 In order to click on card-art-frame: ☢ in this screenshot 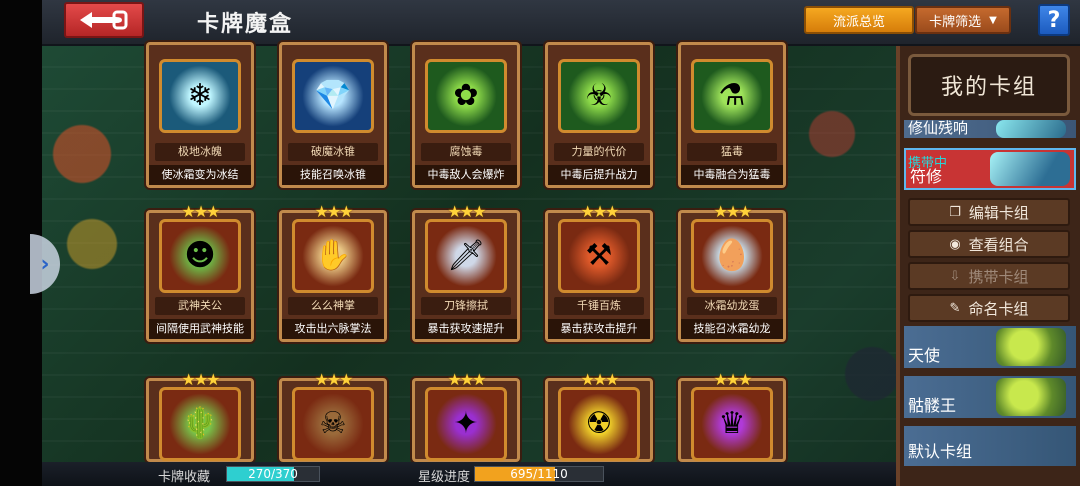, I will do `click(599, 424)`.